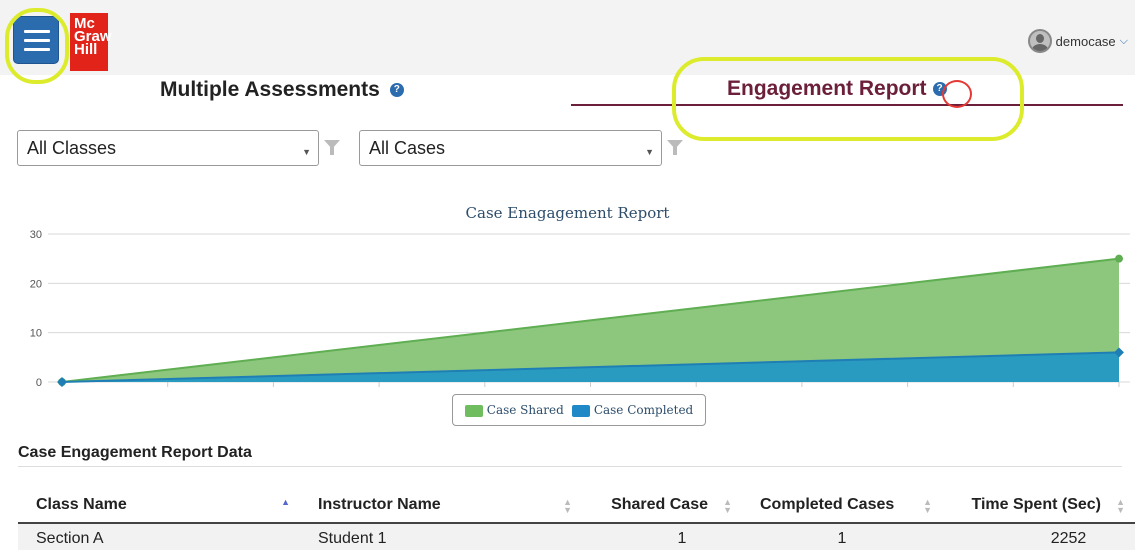  I want to click on legend-label: Case Shared, so click(525, 410).